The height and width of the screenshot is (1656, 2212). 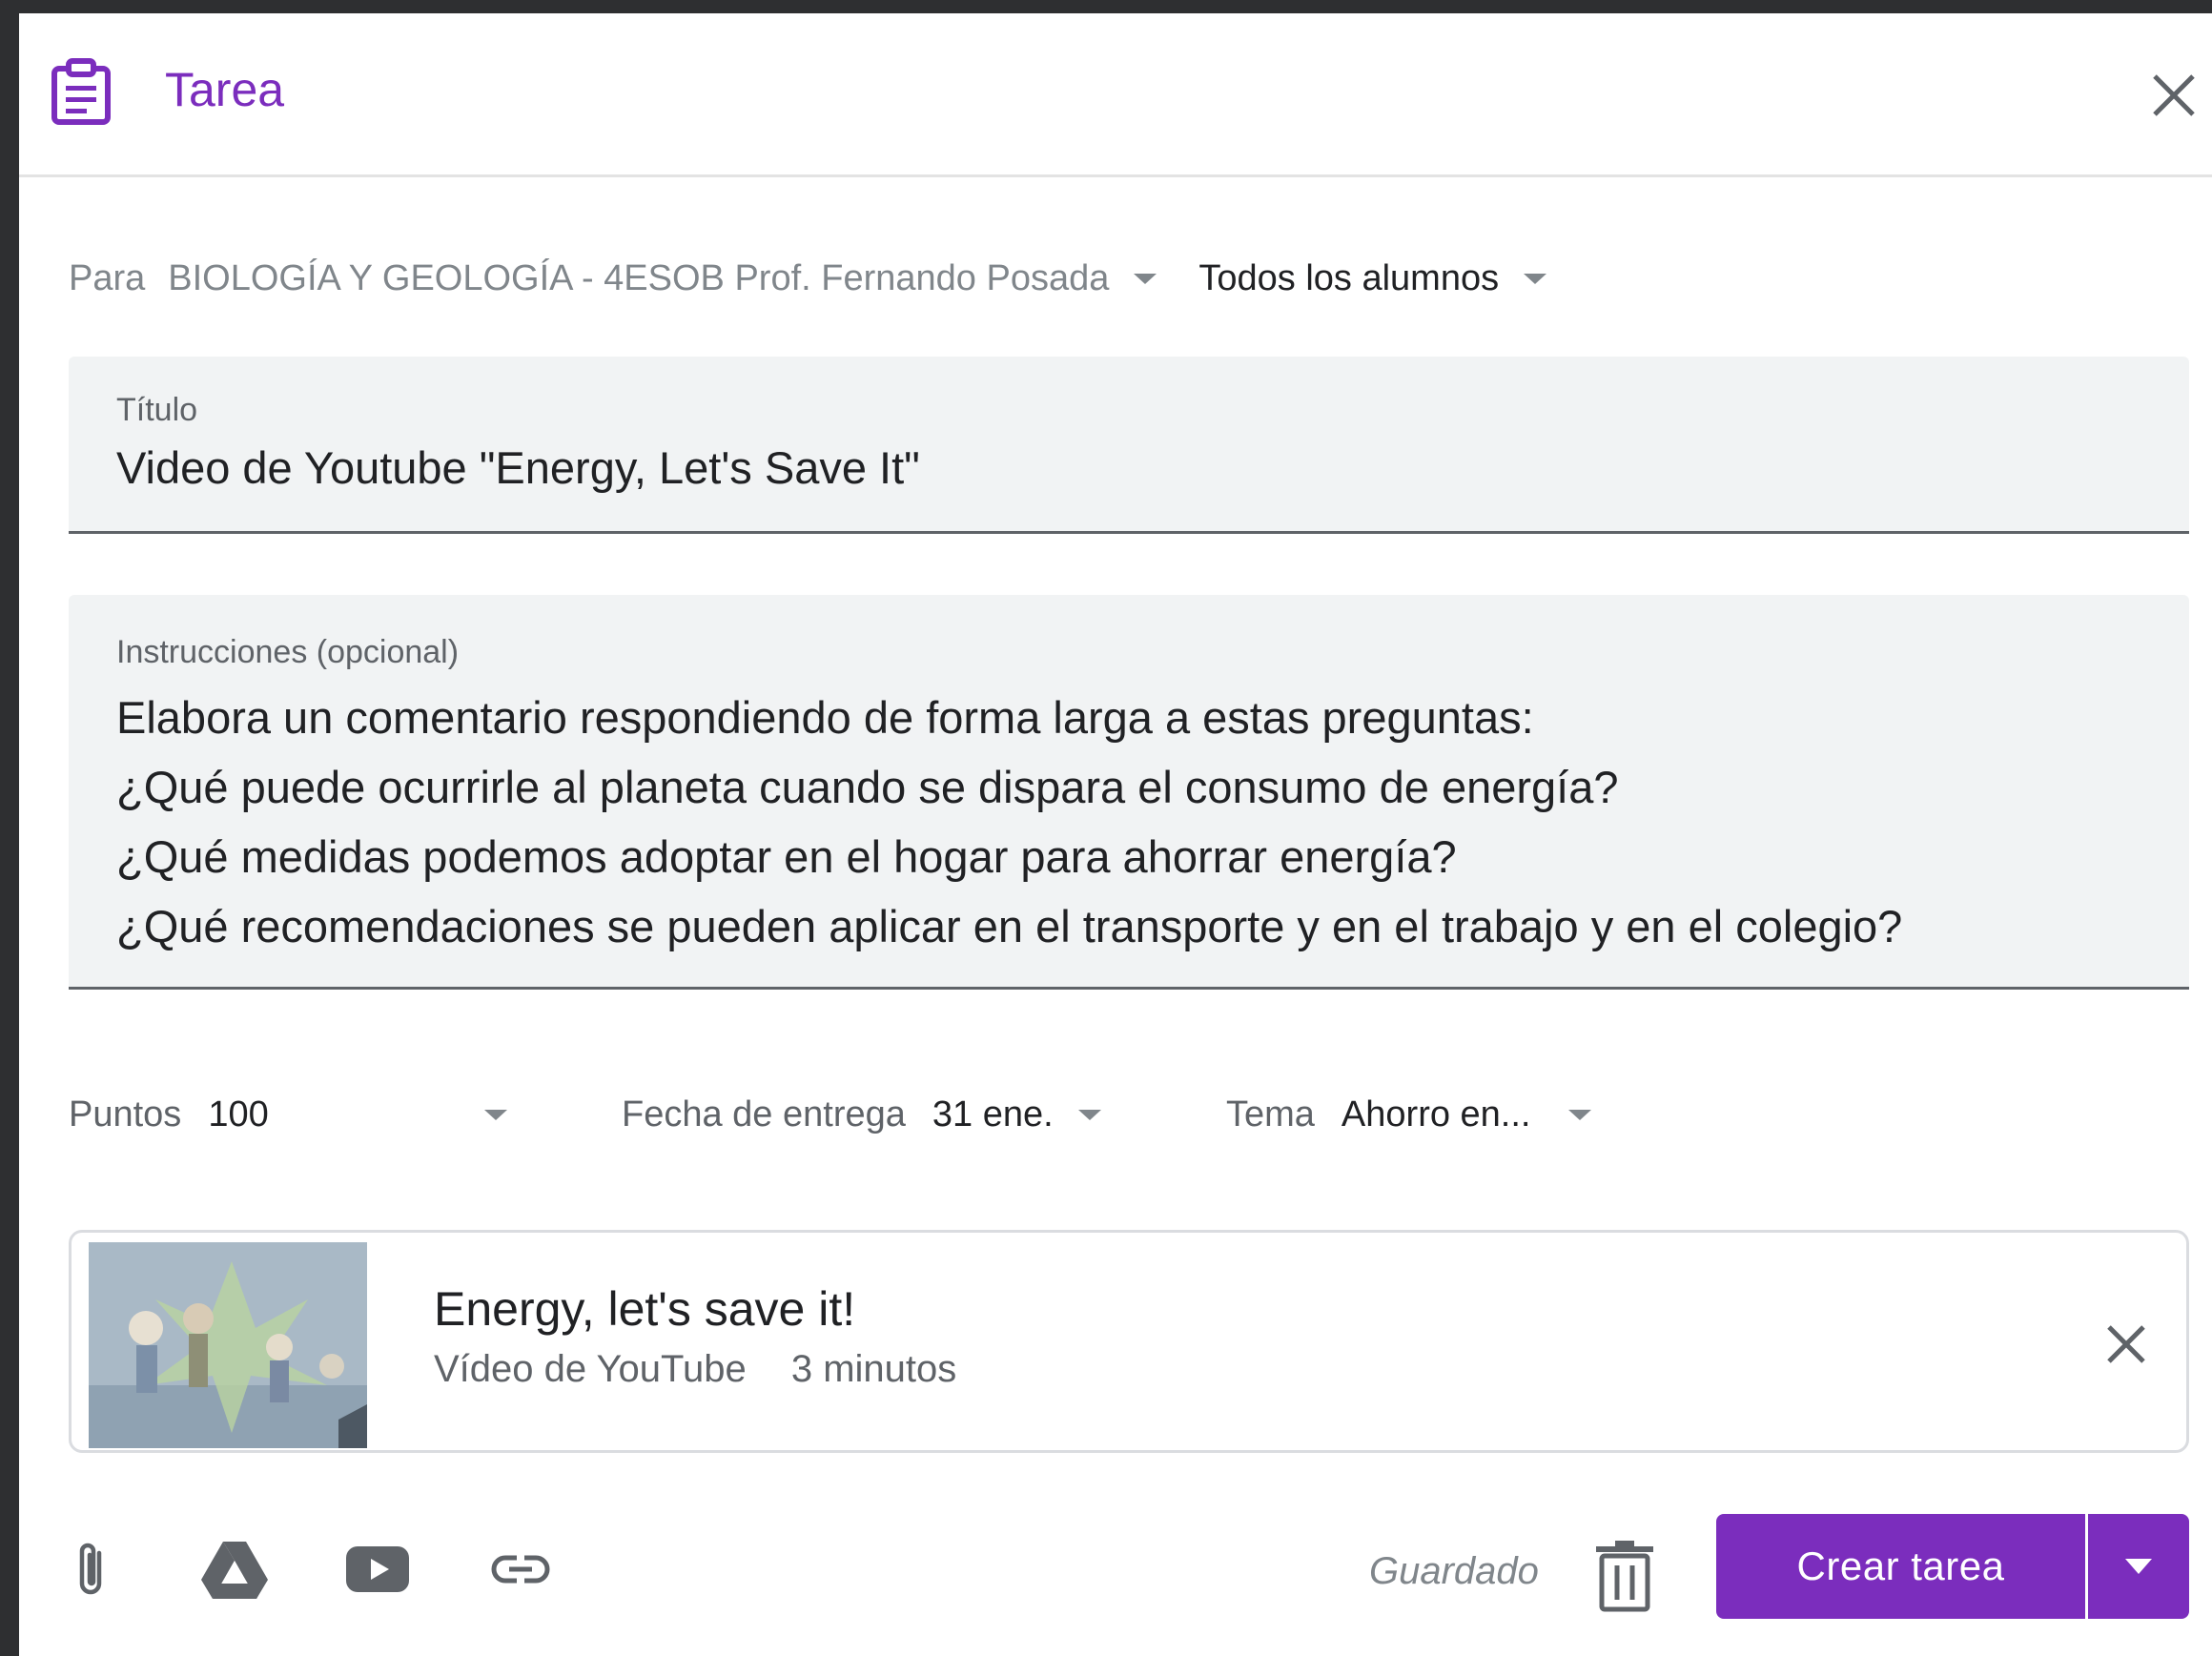 I want to click on students-value: Todos los alumnos, so click(x=1349, y=277).